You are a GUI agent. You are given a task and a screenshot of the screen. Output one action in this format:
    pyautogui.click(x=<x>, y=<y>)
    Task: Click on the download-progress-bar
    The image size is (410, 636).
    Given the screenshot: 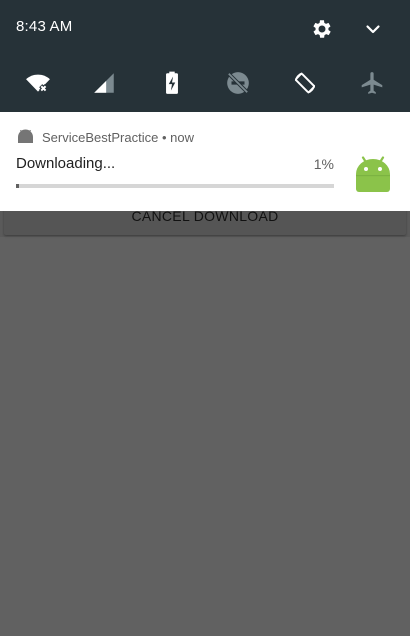 What is the action you would take?
    pyautogui.click(x=175, y=186)
    